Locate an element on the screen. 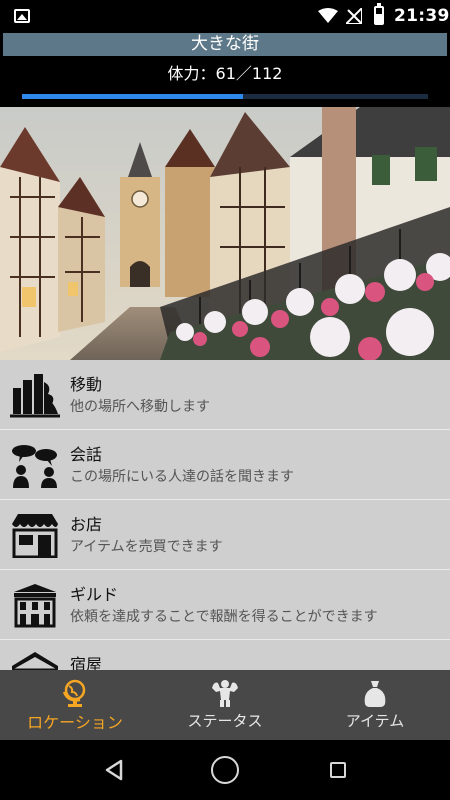 This screenshot has width=450, height=800. wifi-icon is located at coordinates (328, 15).